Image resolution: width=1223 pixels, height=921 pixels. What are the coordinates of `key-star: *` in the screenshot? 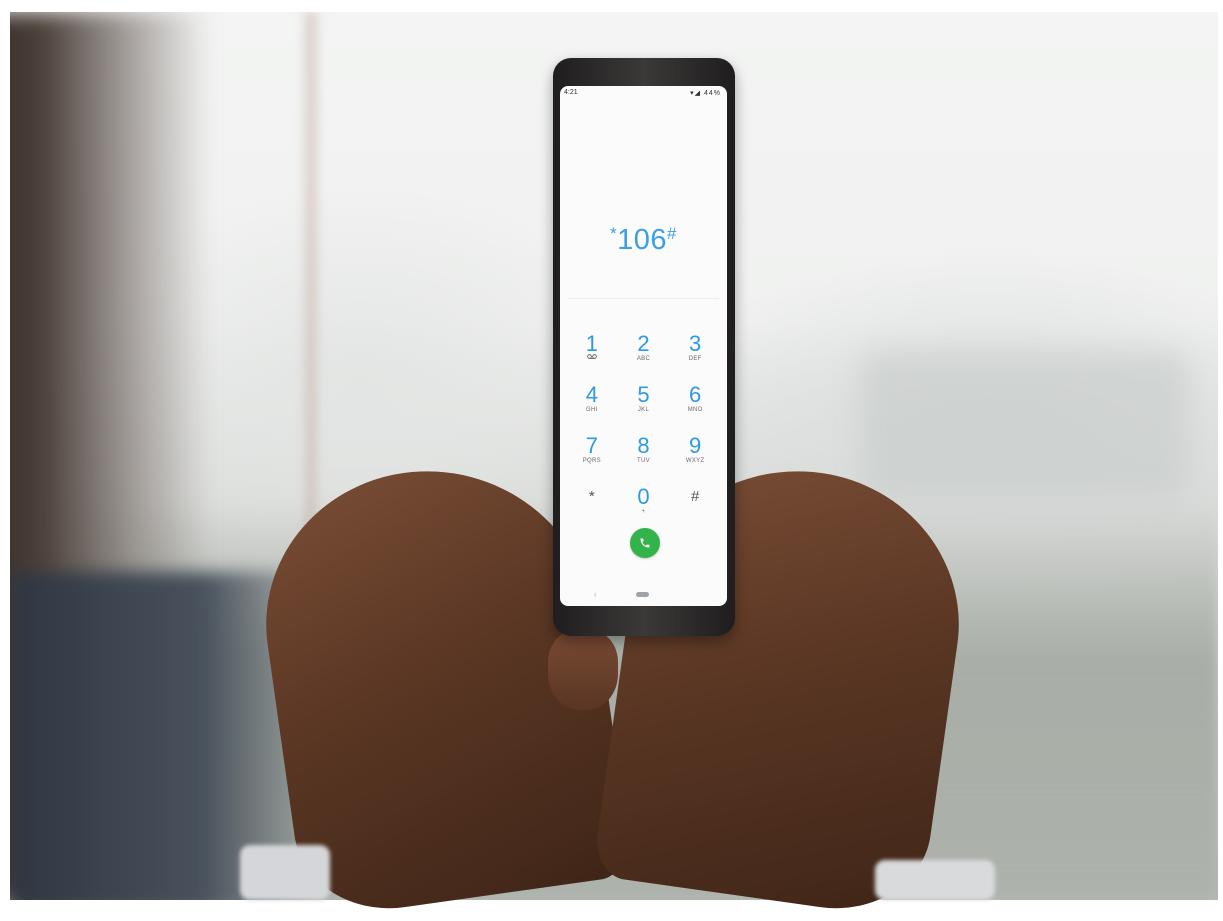 It's located at (592, 506).